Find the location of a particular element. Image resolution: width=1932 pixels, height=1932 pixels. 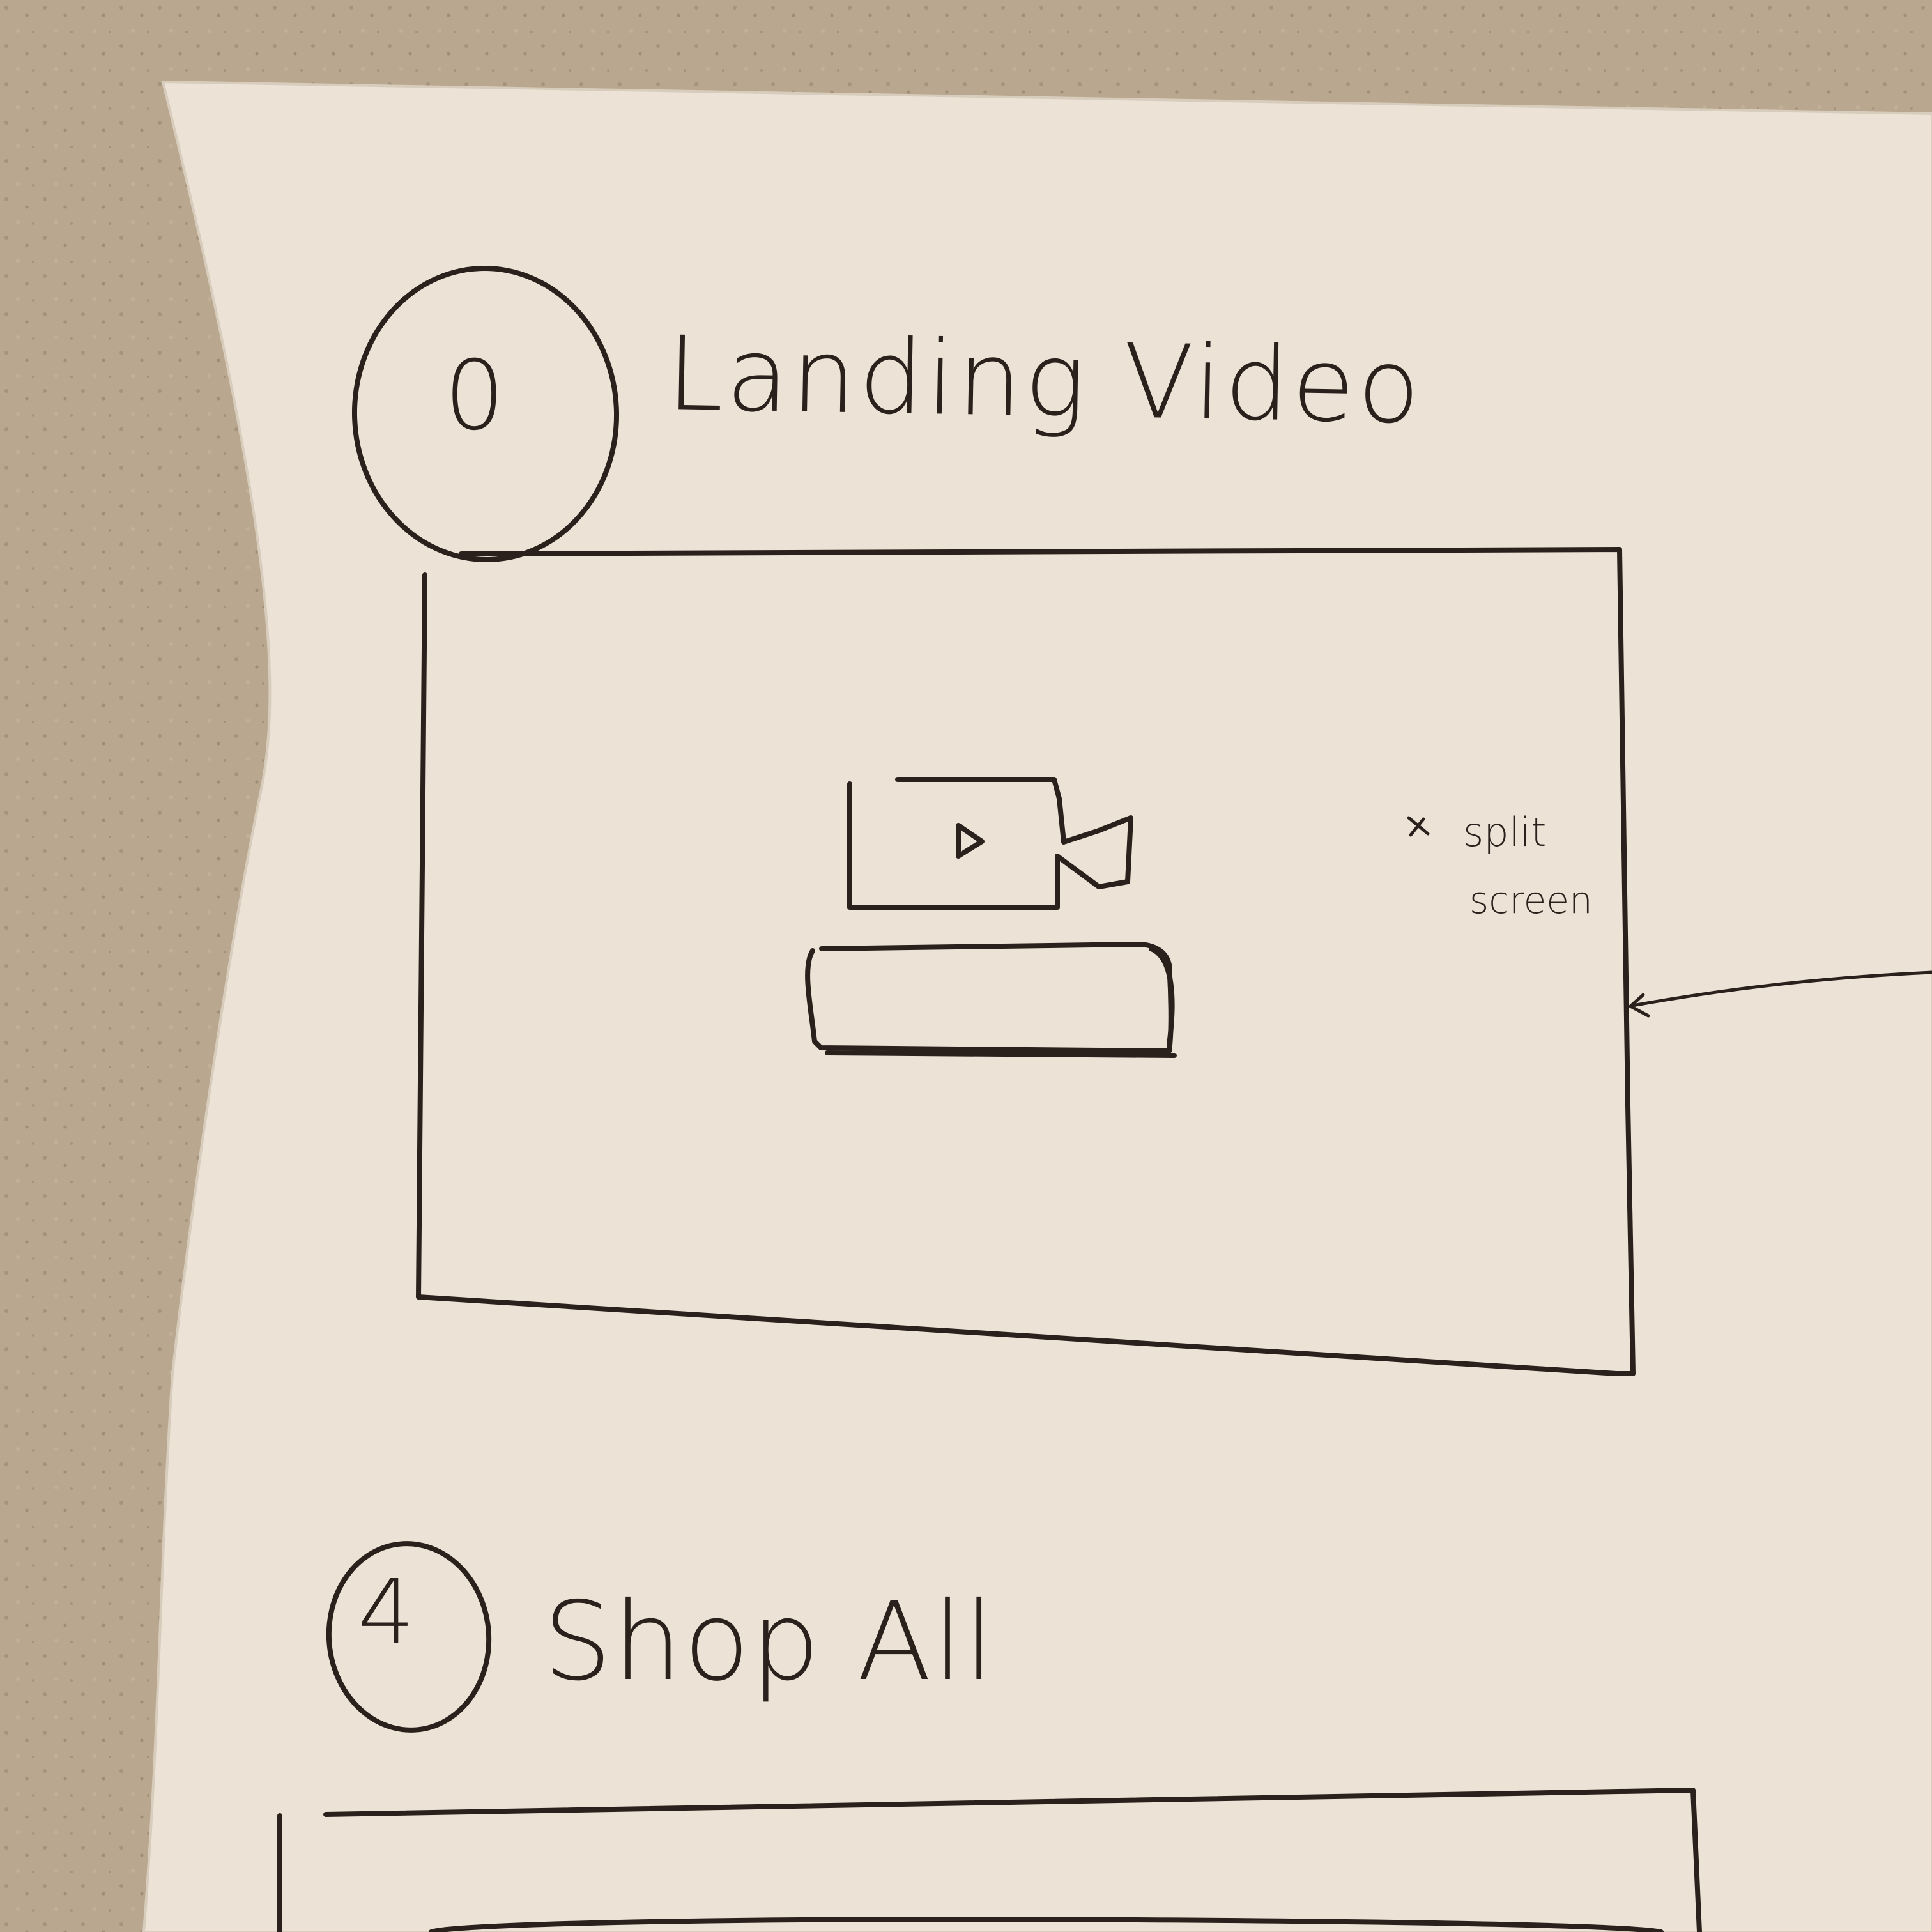

section-2-number: 4 is located at coordinates (386, 1613).